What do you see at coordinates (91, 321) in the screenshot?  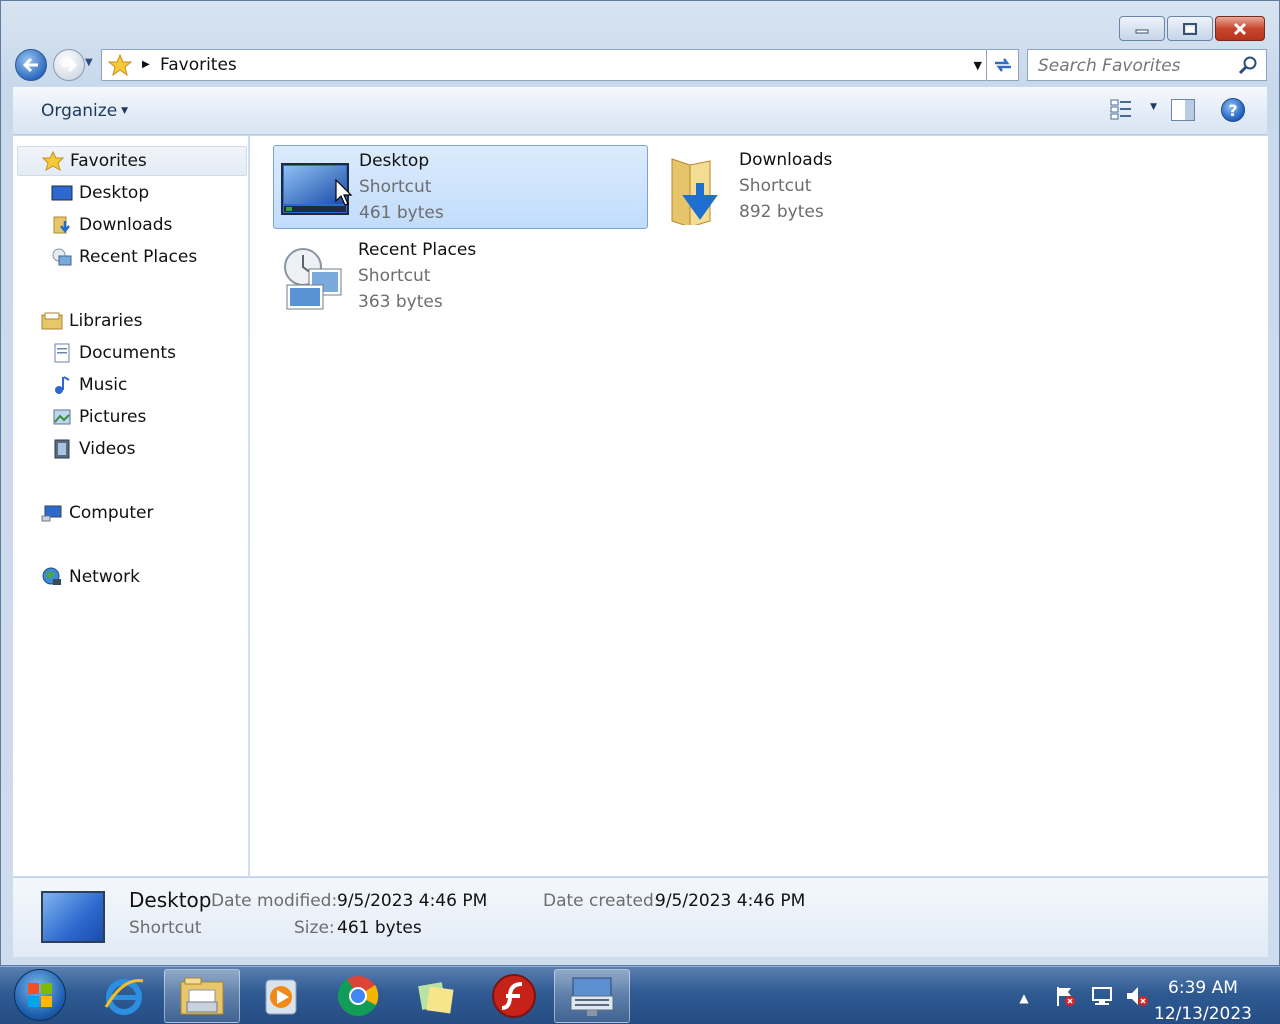 I see `nav-libraries: Libraries` at bounding box center [91, 321].